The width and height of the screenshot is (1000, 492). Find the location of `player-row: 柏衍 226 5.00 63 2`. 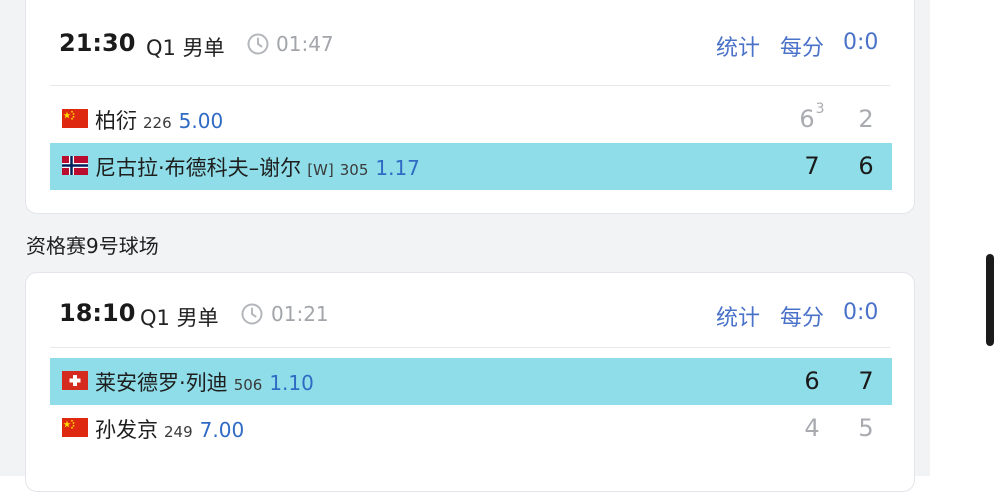

player-row: 柏衍 226 5.00 63 2 is located at coordinates (471, 119).